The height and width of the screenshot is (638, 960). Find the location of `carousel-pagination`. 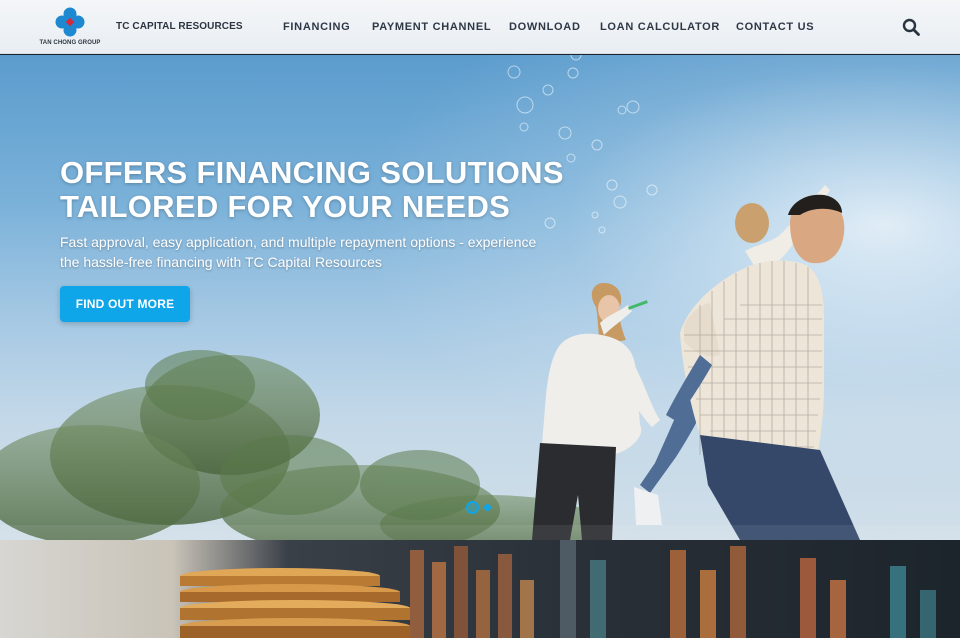

carousel-pagination is located at coordinates (481, 508).